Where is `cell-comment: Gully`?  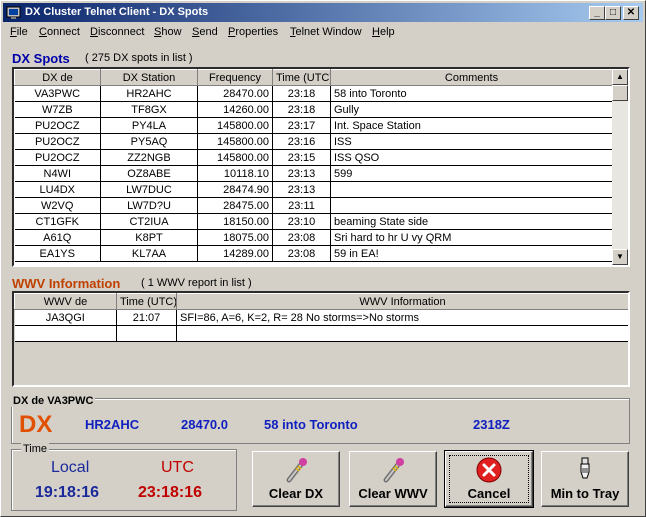 cell-comment: Gully is located at coordinates (471, 109).